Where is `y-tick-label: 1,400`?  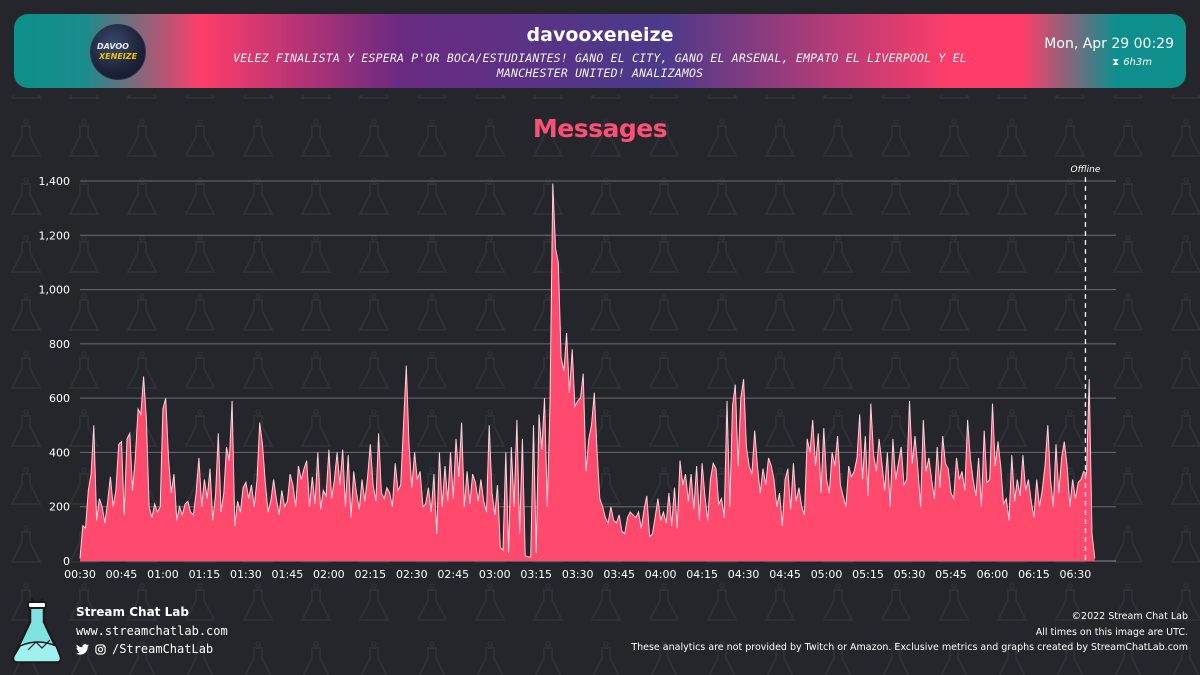 y-tick-label: 1,400 is located at coordinates (55, 181).